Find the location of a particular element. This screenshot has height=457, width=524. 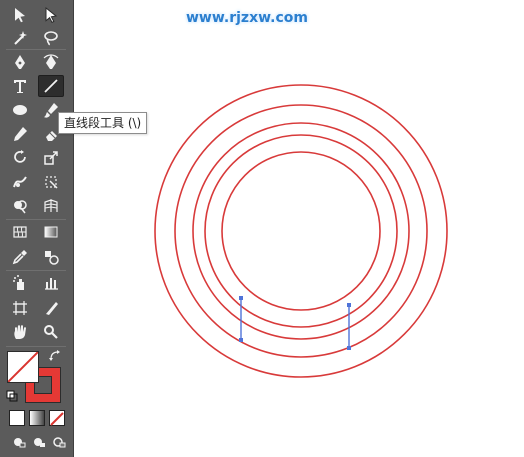

shape-builder-icon is located at coordinates (20, 207).